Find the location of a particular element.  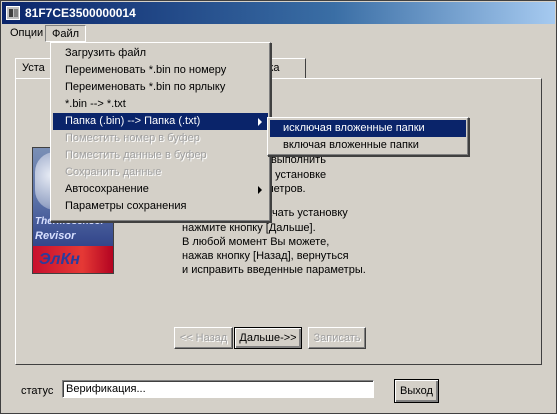

next-button: Дальше->> is located at coordinates (268, 338).